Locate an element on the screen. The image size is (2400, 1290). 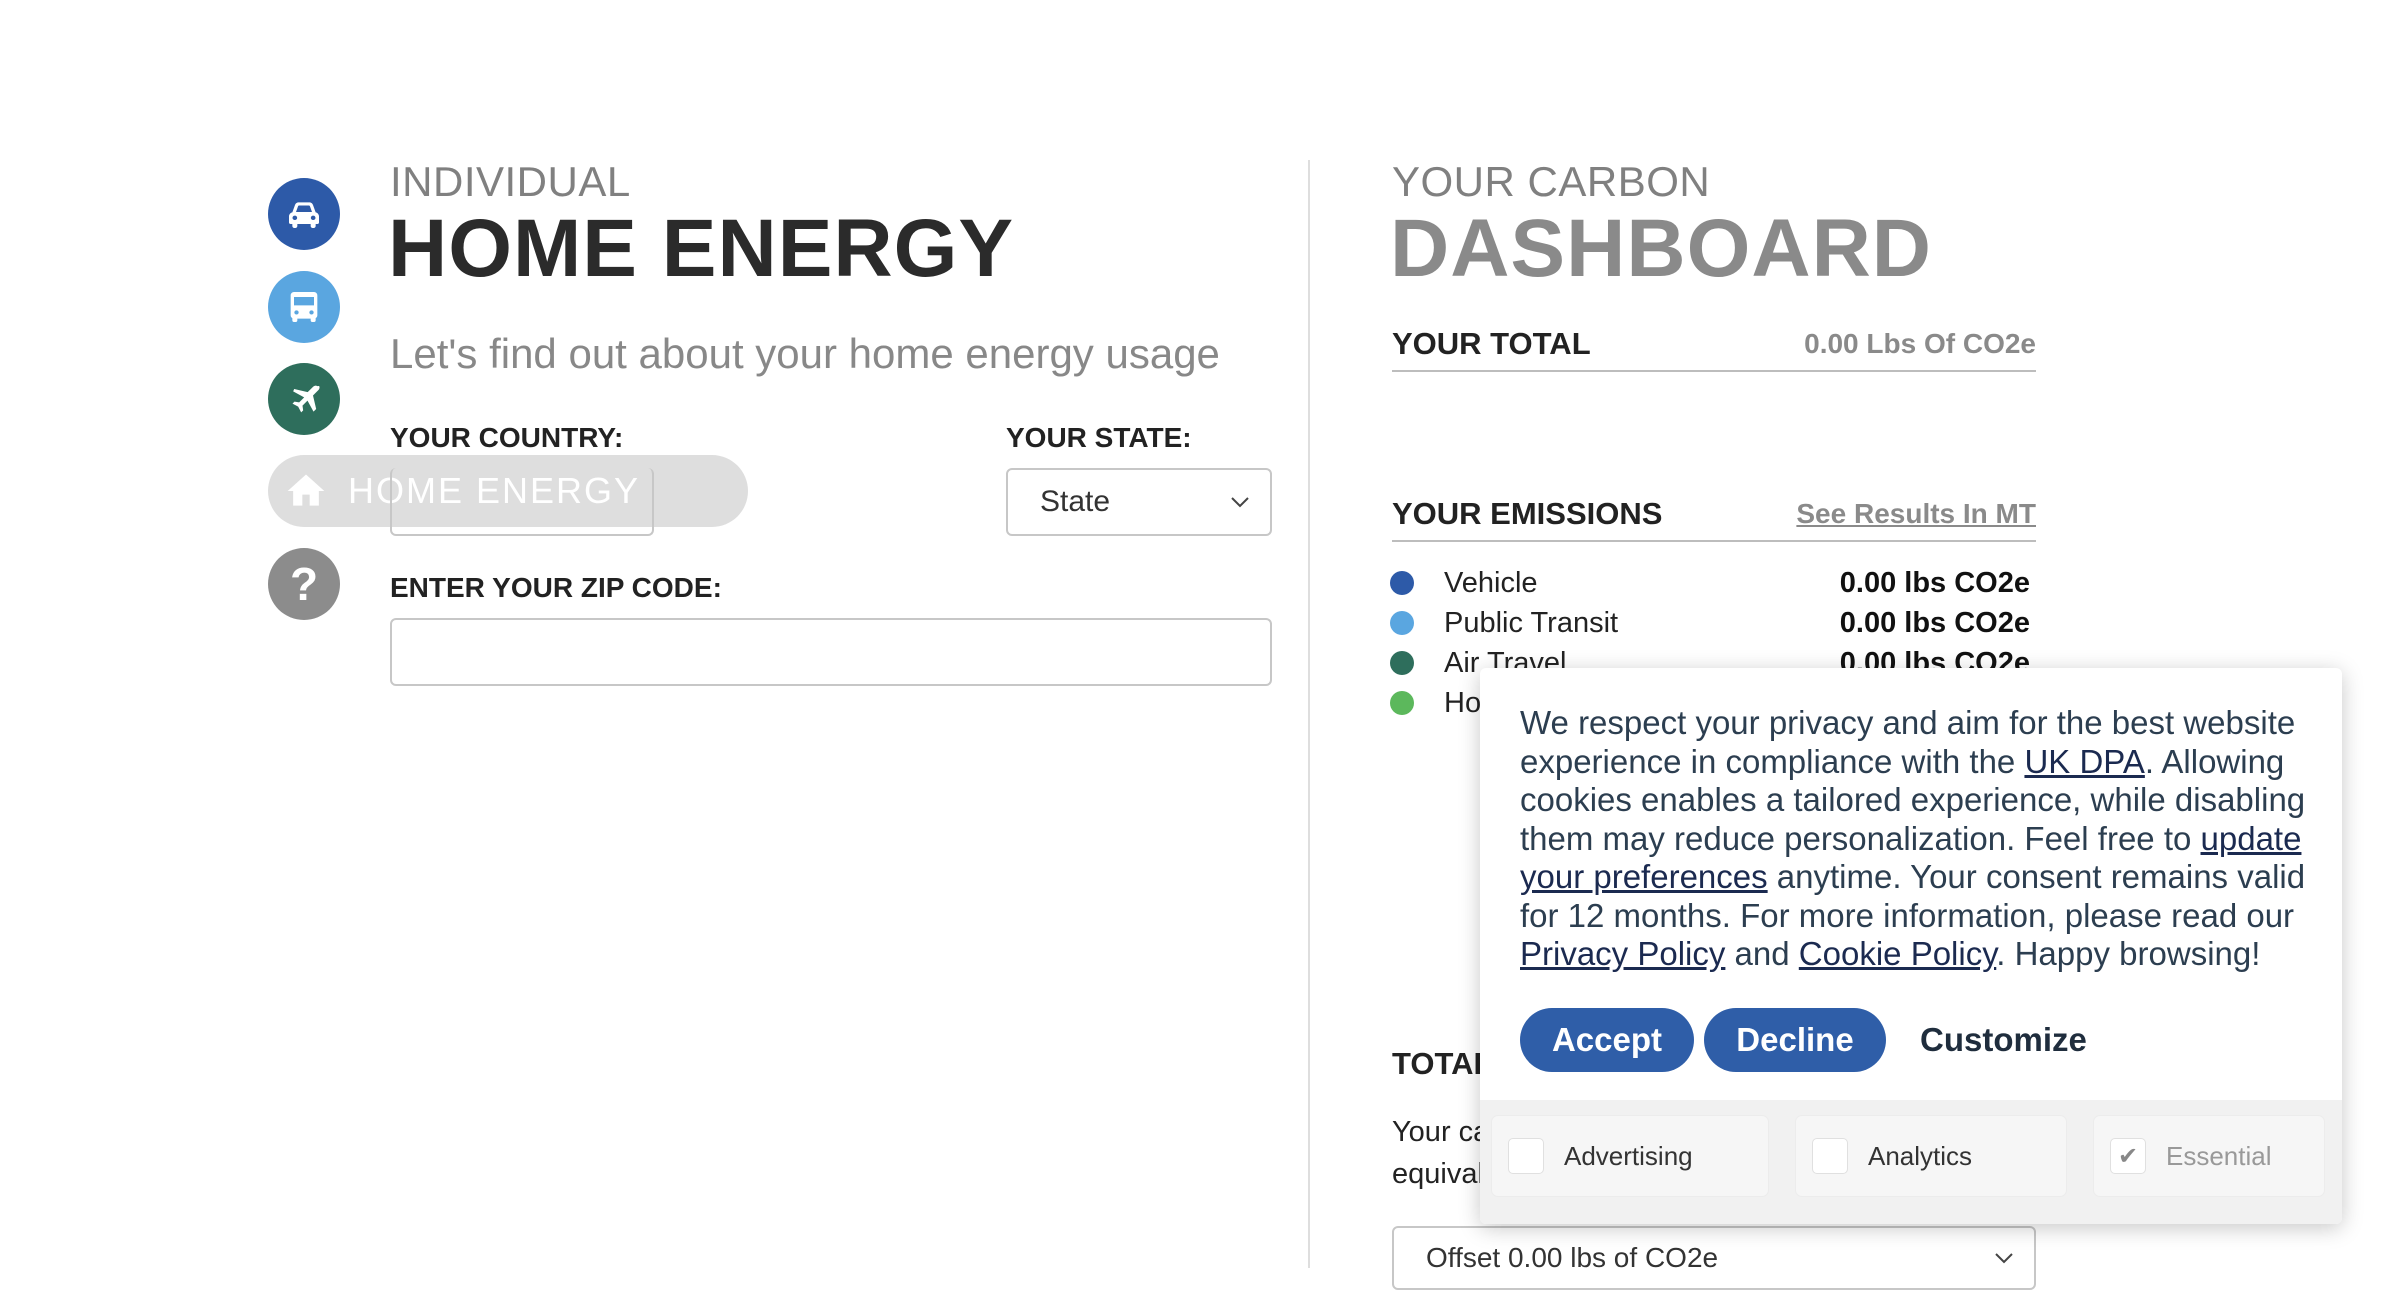
essential-option: ✔ Essential is located at coordinates (2209, 1156).